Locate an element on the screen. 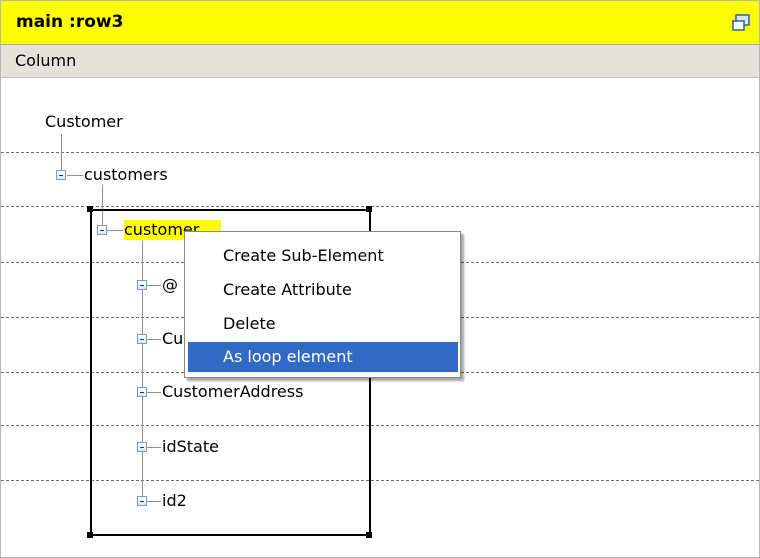  panel-title: main :row3 is located at coordinates (70, 22).